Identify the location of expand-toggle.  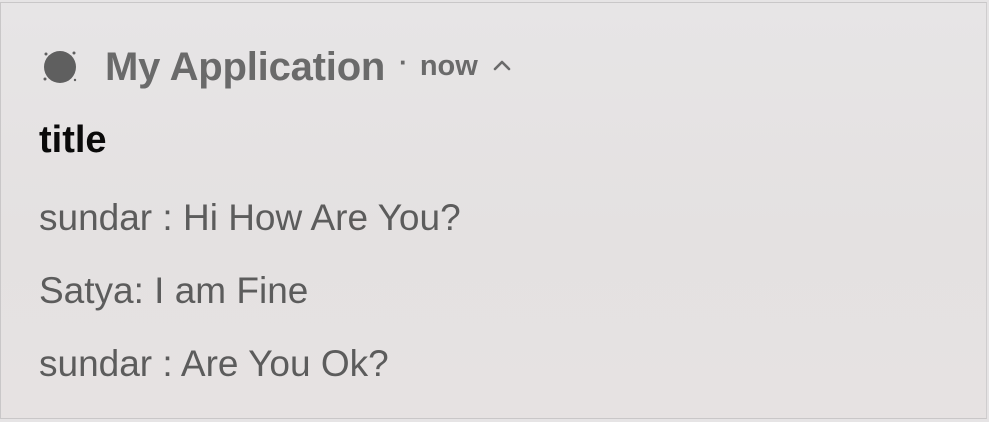
(502, 67).